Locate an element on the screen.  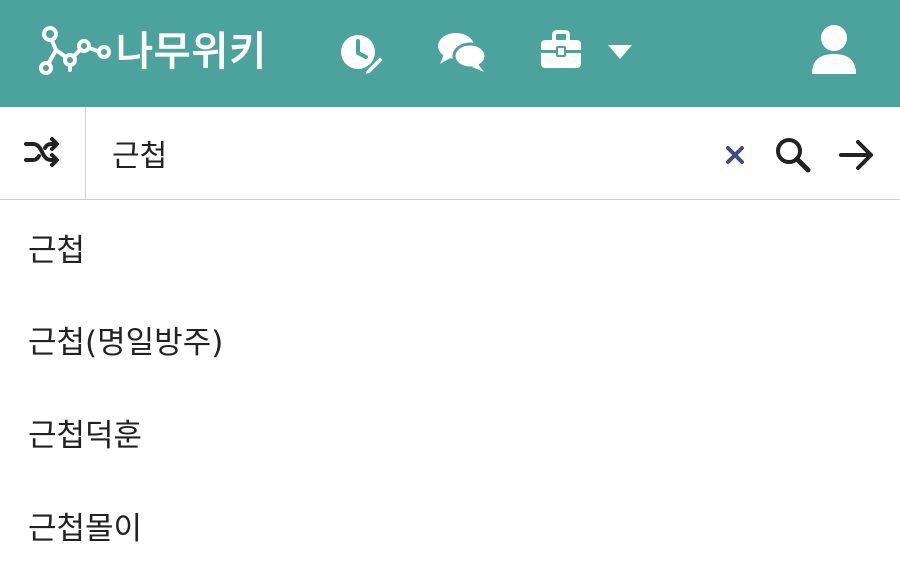
user-icon is located at coordinates (834, 49).